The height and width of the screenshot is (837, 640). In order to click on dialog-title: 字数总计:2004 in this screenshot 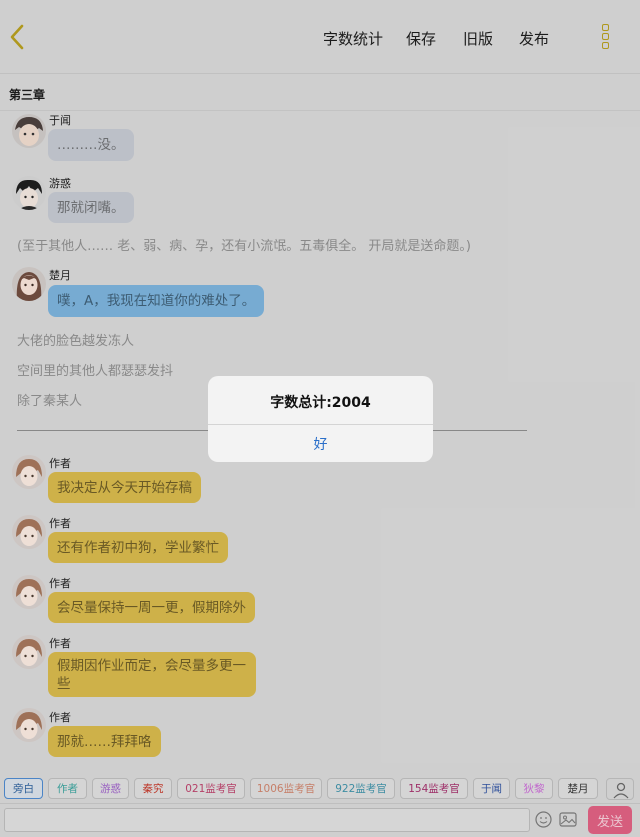, I will do `click(320, 403)`.